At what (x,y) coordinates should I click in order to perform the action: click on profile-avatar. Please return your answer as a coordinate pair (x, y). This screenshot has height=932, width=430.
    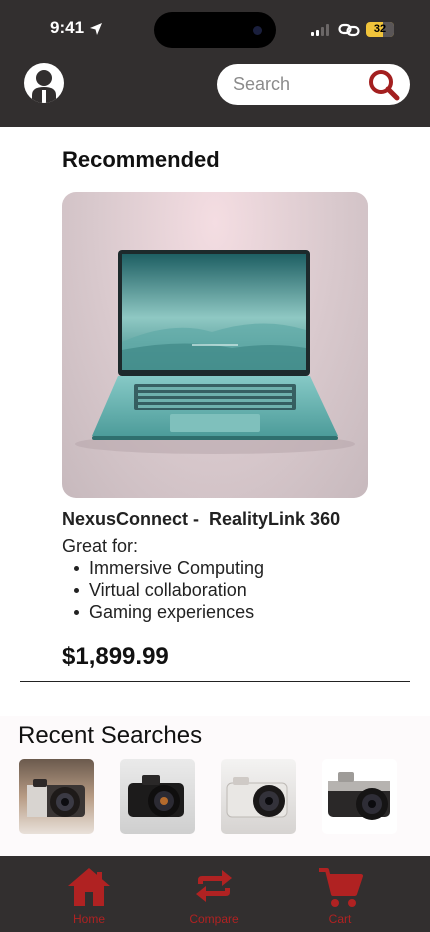
    Looking at the image, I should click on (44, 83).